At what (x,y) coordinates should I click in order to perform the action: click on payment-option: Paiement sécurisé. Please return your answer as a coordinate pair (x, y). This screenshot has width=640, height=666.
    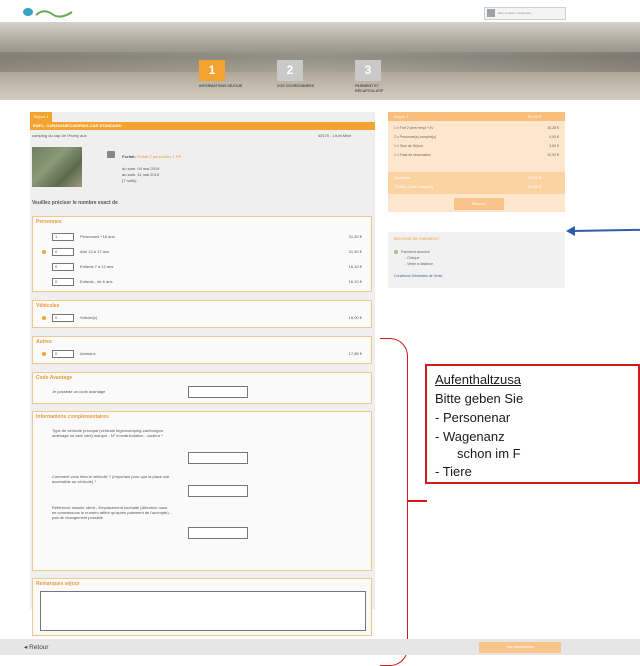
    Looking at the image, I should click on (415, 252).